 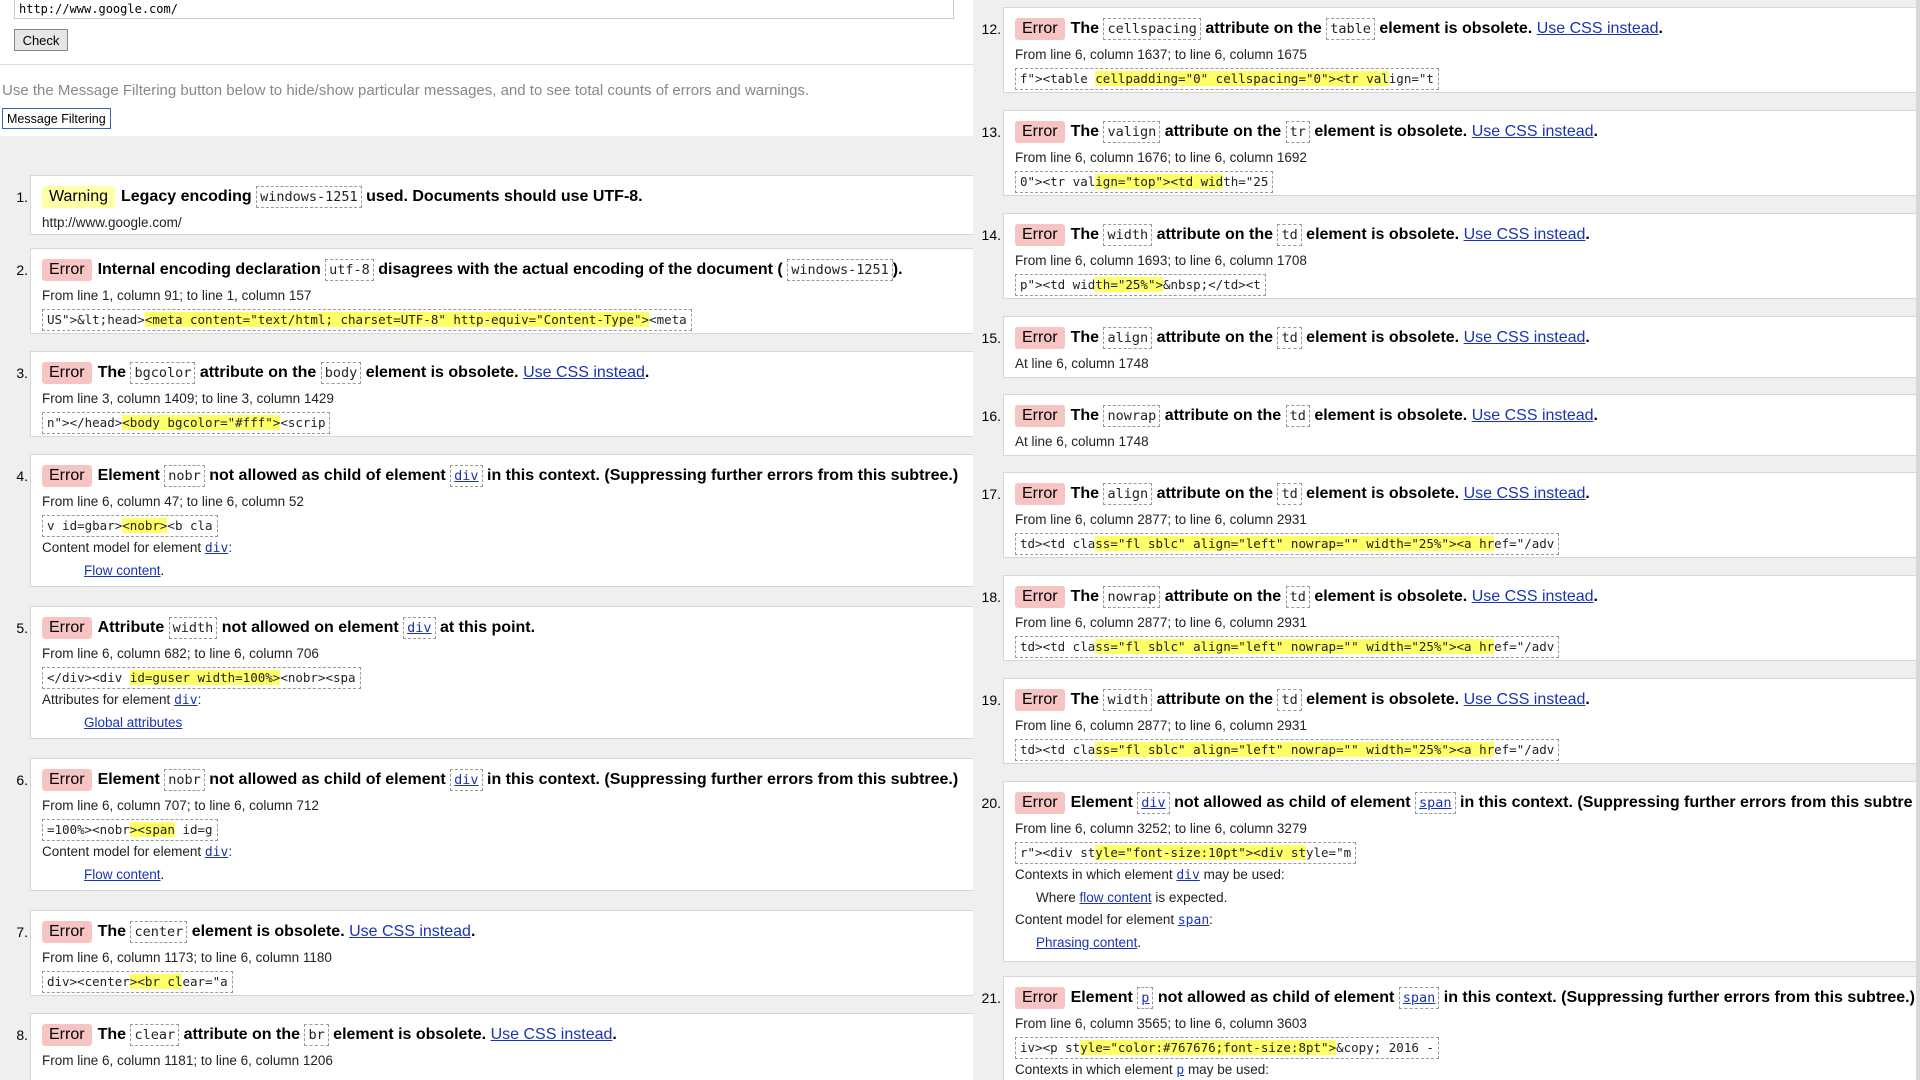 I want to click on code-extract: 0"><tr valign="top"><td width="25, so click(x=1144, y=182).